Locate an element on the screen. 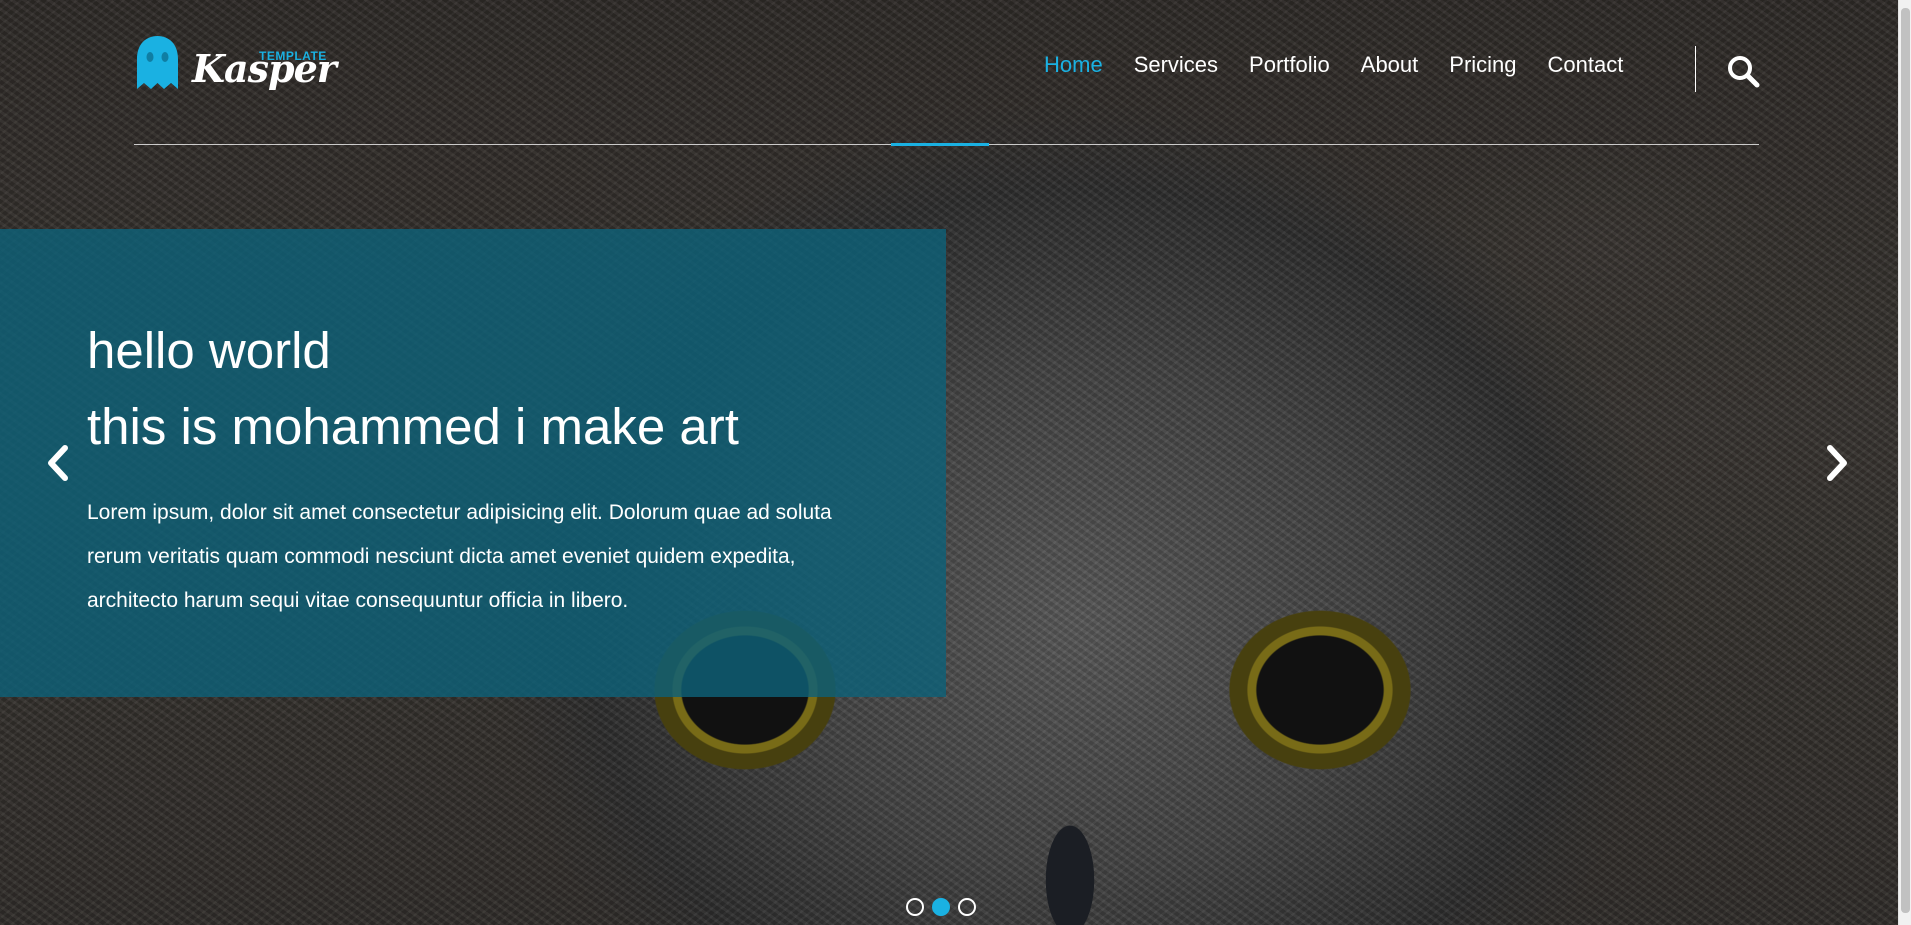  nav-divider is located at coordinates (1695, 69).